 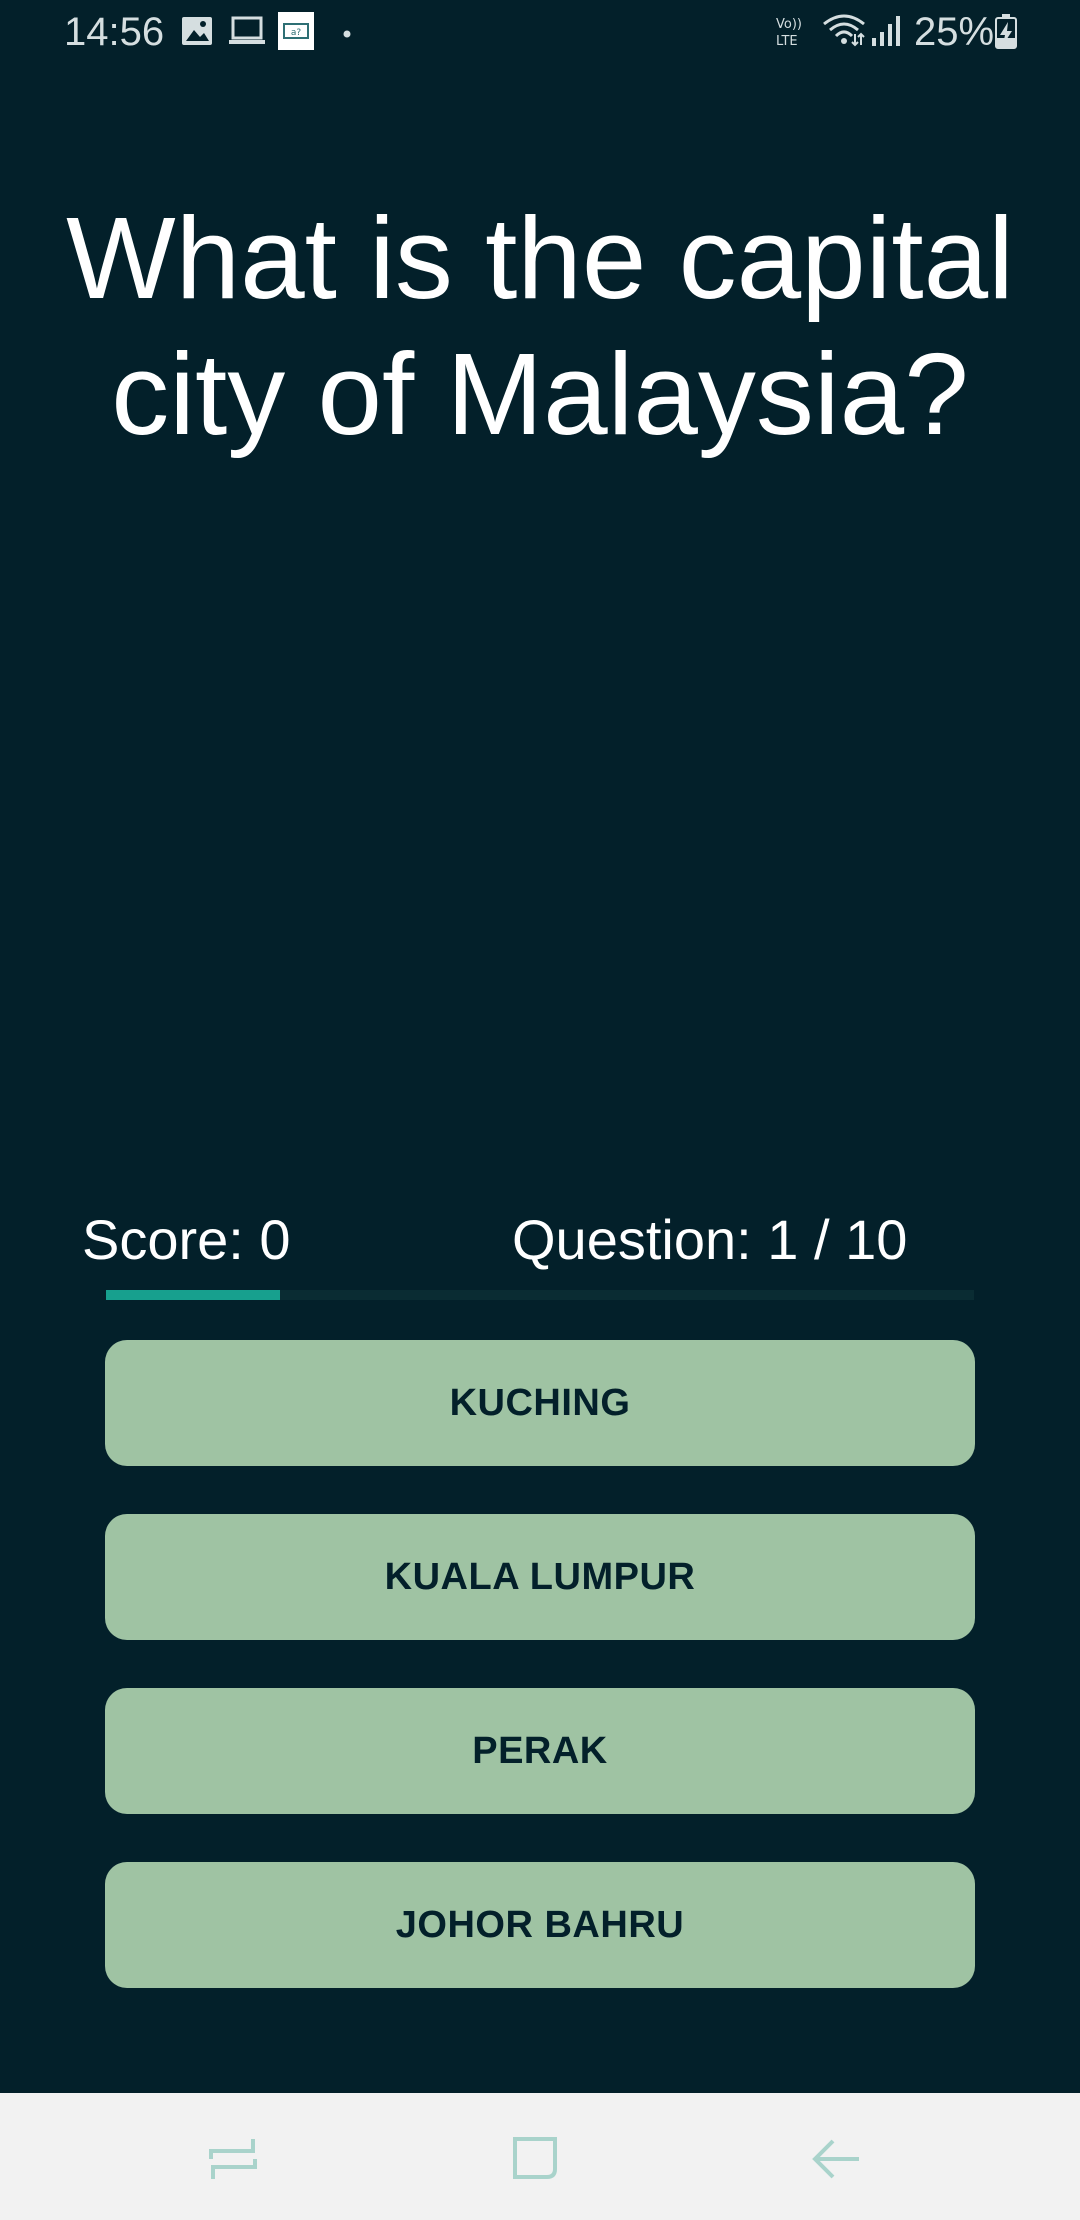 What do you see at coordinates (887, 33) in the screenshot?
I see `signal-icon` at bounding box center [887, 33].